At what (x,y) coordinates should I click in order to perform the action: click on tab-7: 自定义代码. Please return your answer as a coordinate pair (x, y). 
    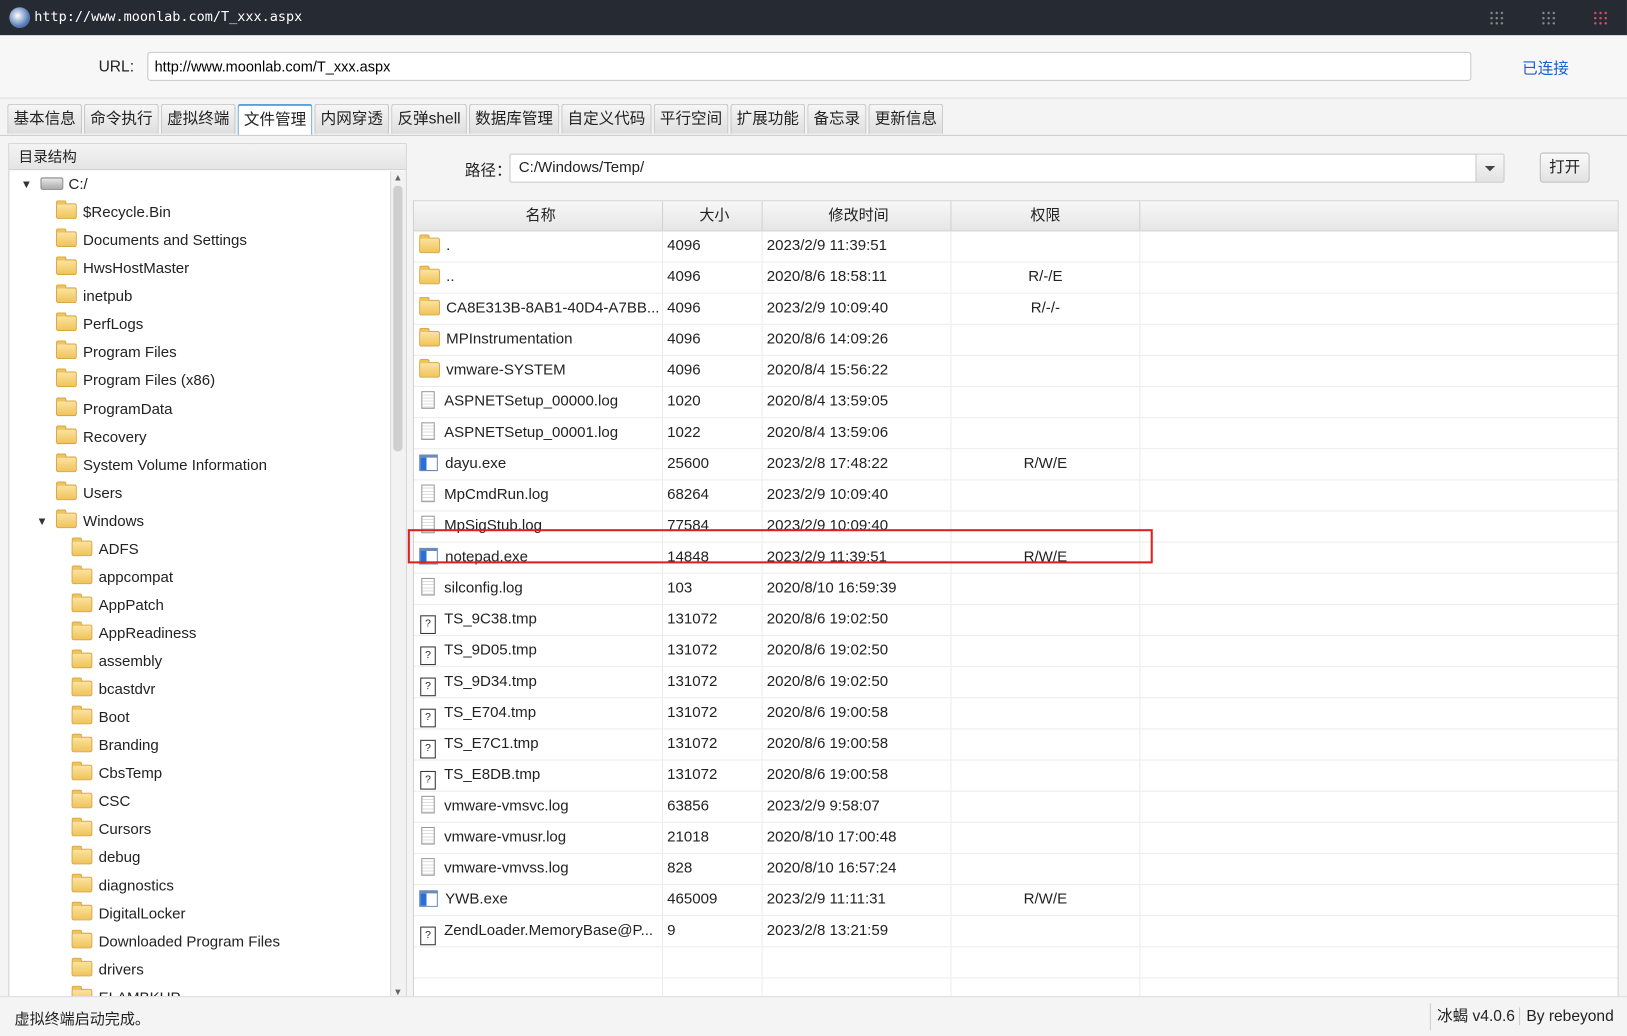
    Looking at the image, I should click on (606, 118).